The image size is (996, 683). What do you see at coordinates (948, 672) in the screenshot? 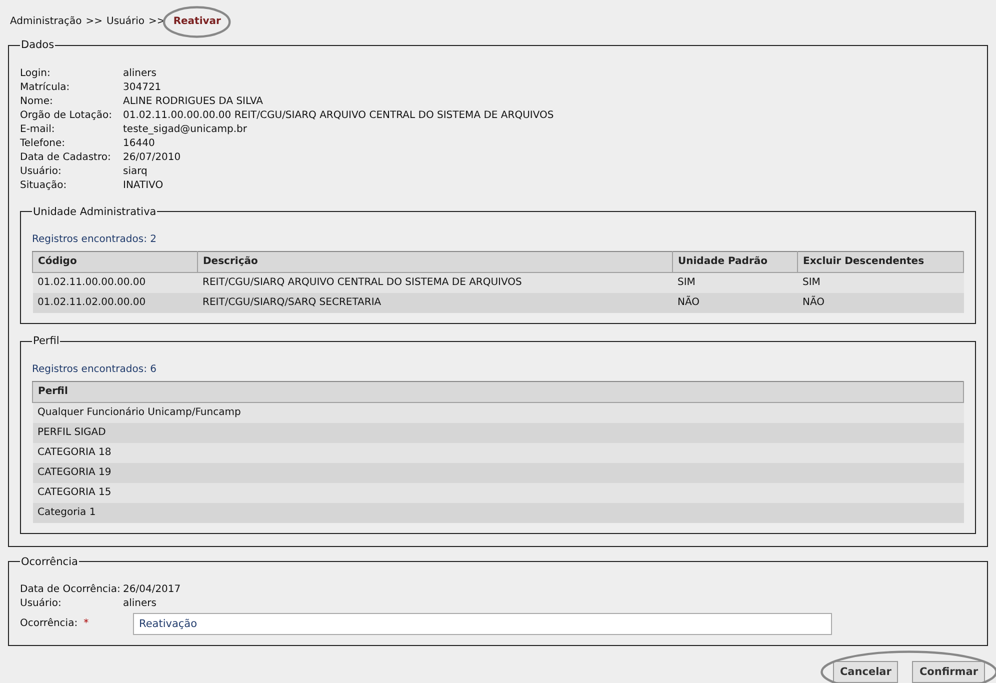
I see `action-button: Confirmar` at bounding box center [948, 672].